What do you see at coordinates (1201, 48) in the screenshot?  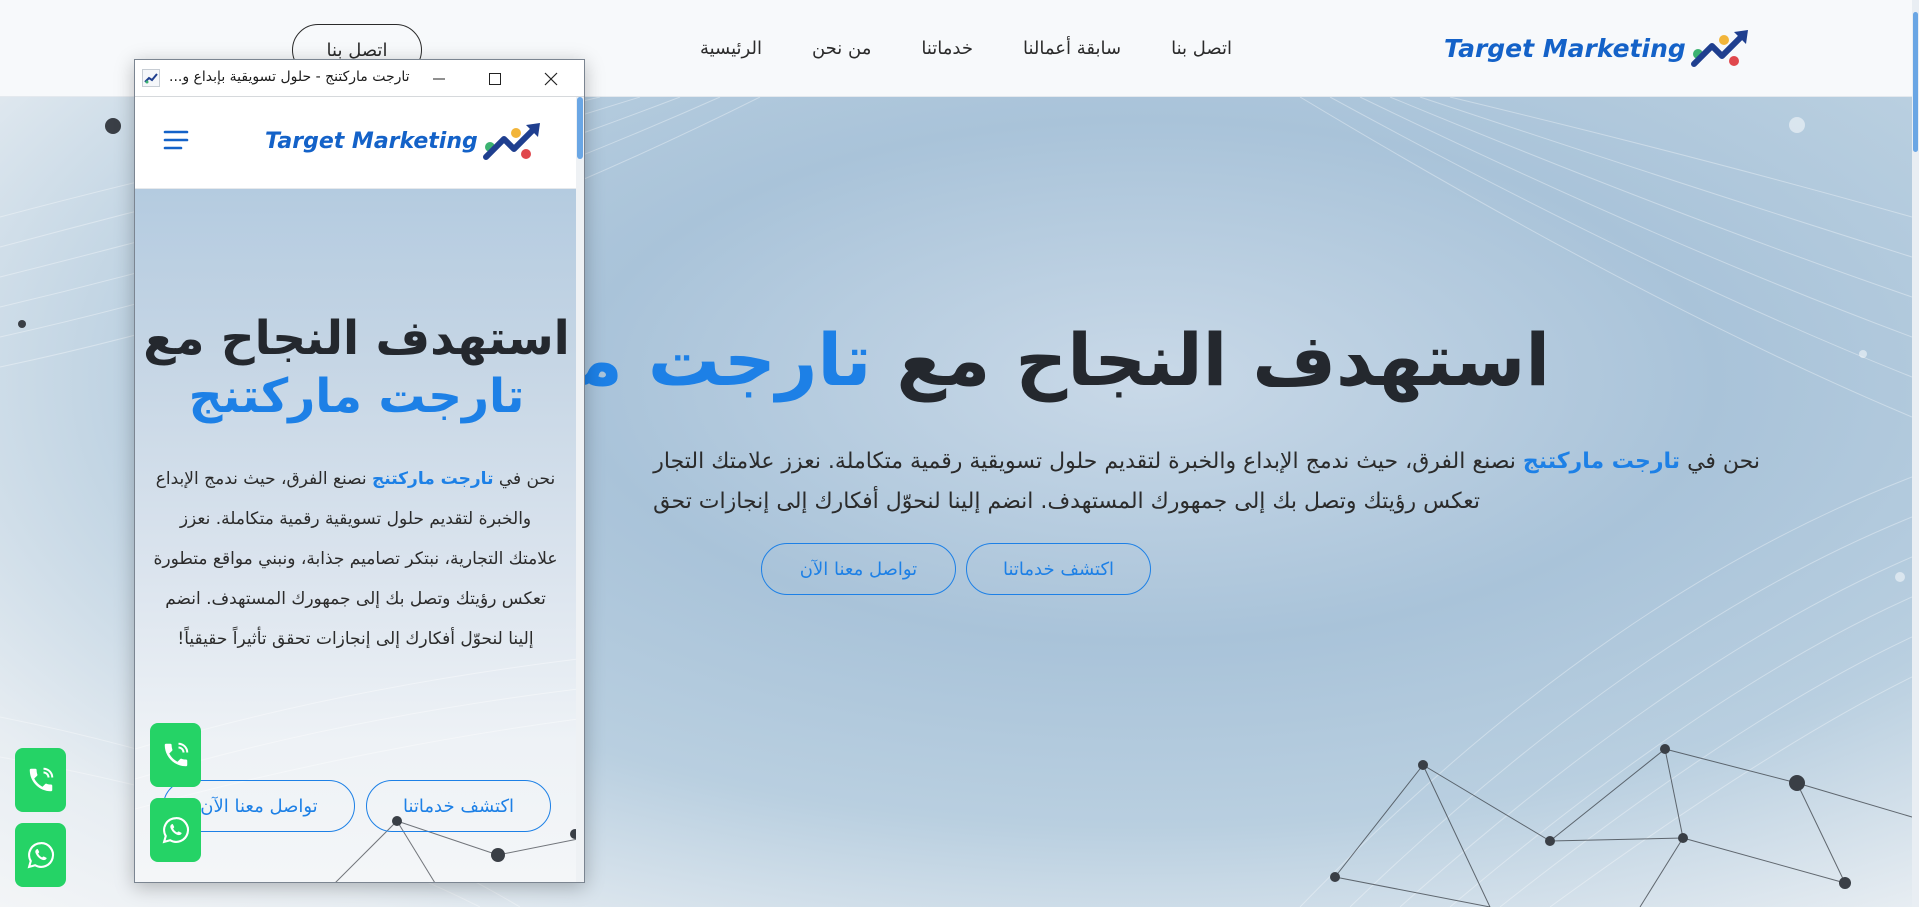 I see `nav-link-contact: اتصل بنا` at bounding box center [1201, 48].